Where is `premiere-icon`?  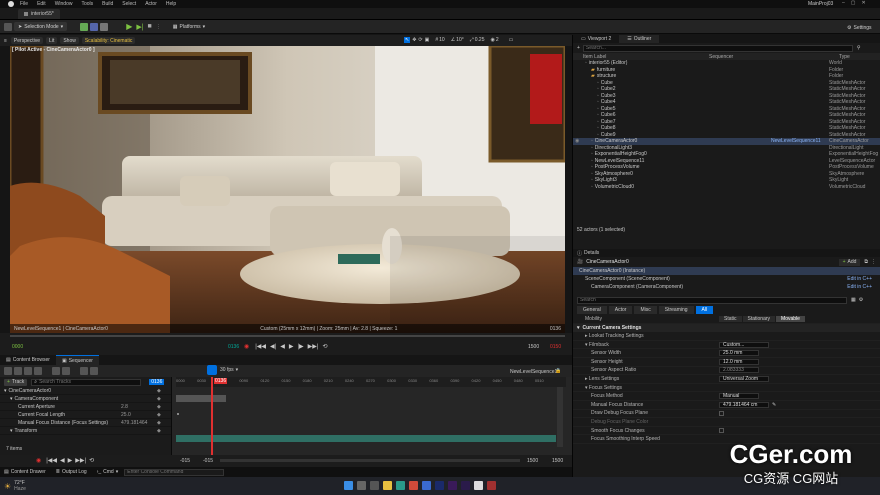
premiere-icon is located at coordinates (452, 485).